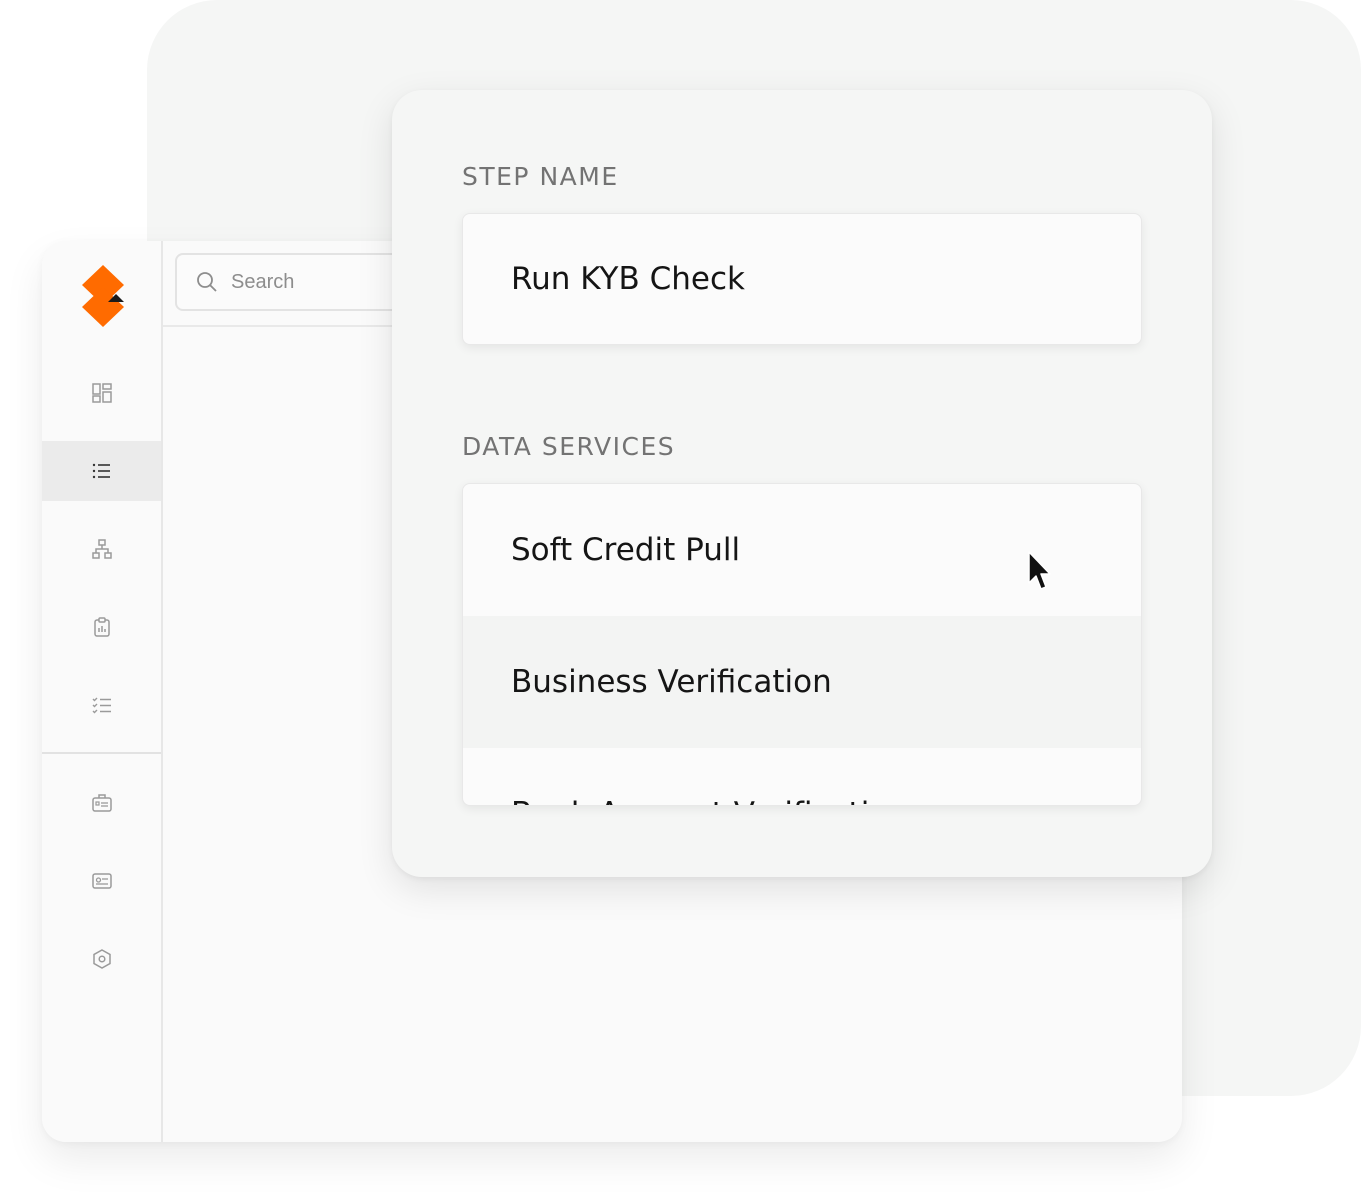 The image size is (1361, 1198). I want to click on nav-hierarchy, so click(101, 549).